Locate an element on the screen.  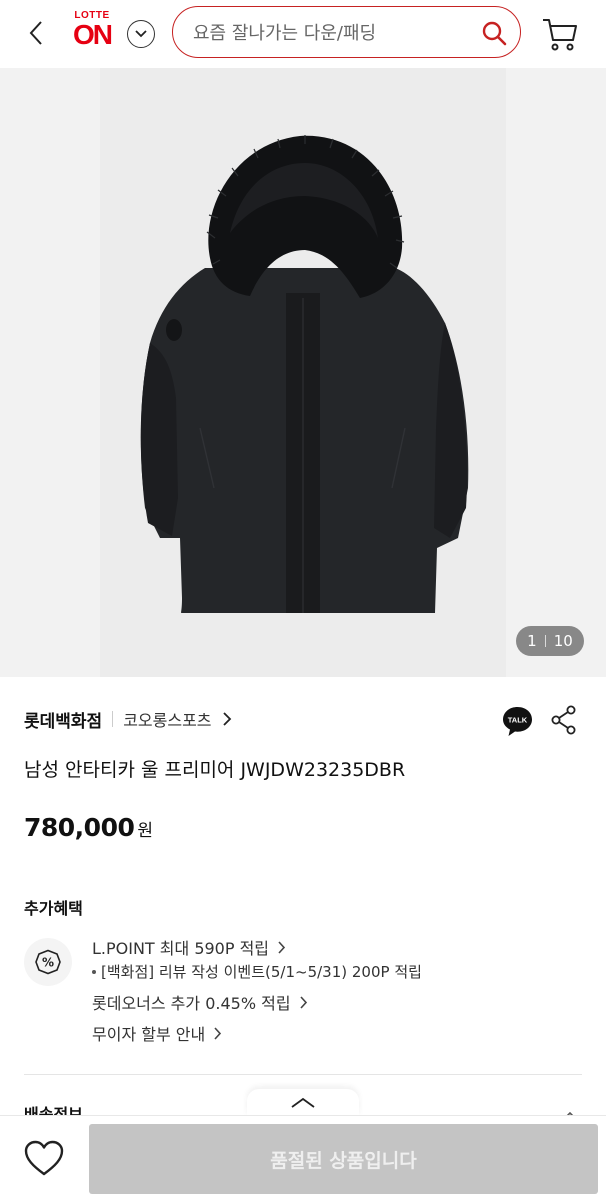
logo-main-text: ON is located at coordinates (93, 34).